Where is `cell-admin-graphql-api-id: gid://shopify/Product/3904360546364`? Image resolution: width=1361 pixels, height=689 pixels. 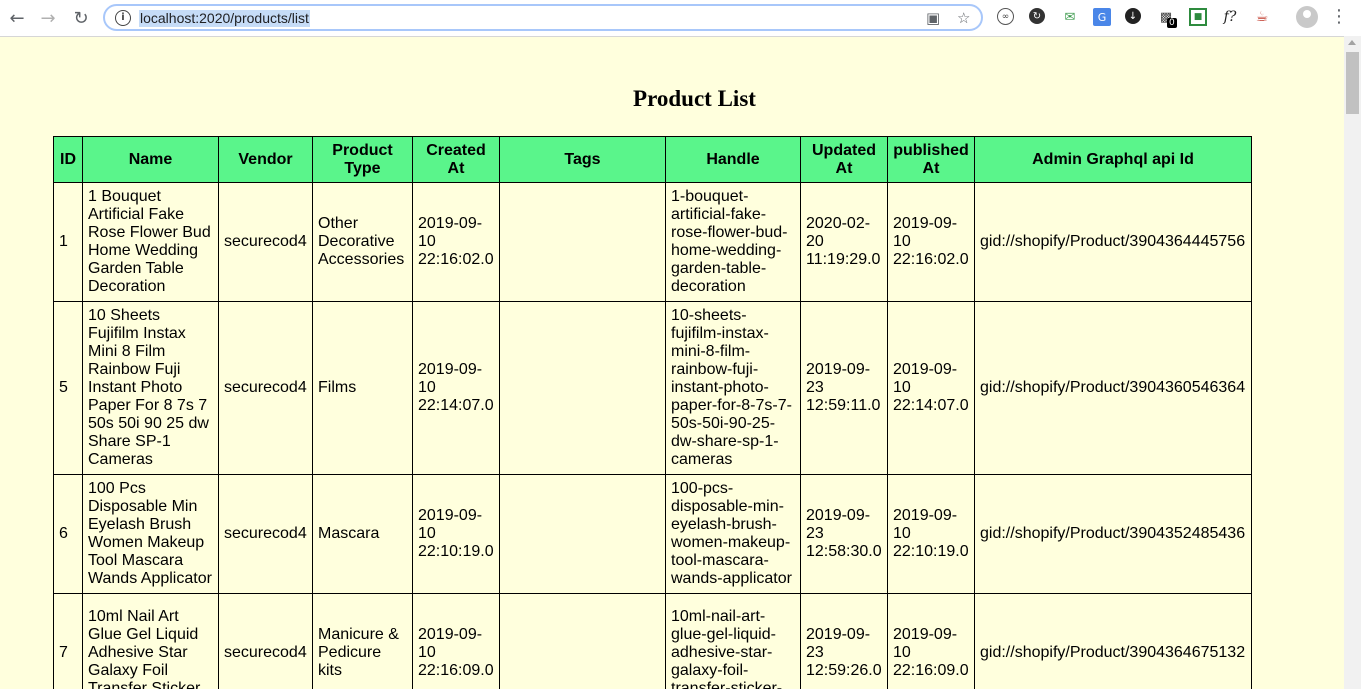
cell-admin-graphql-api-id: gid://shopify/Product/3904360546364 is located at coordinates (1113, 388).